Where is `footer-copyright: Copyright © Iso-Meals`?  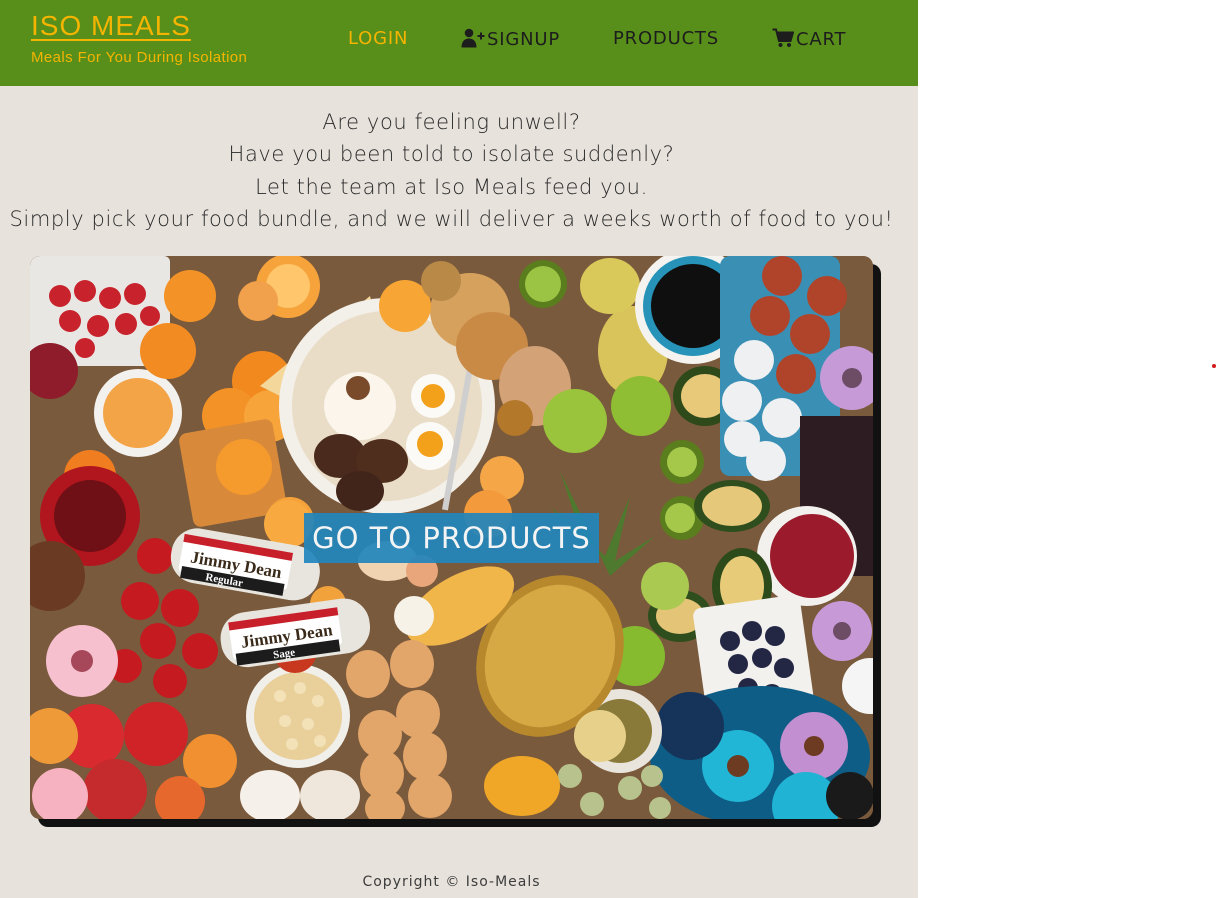 footer-copyright: Copyright © Iso-Meals is located at coordinates (451, 882).